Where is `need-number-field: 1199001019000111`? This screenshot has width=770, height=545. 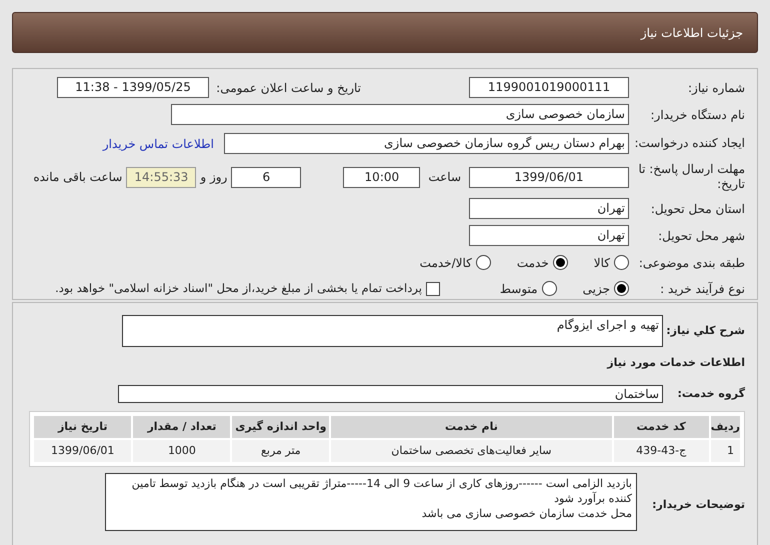 need-number-field: 1199001019000111 is located at coordinates (549, 87).